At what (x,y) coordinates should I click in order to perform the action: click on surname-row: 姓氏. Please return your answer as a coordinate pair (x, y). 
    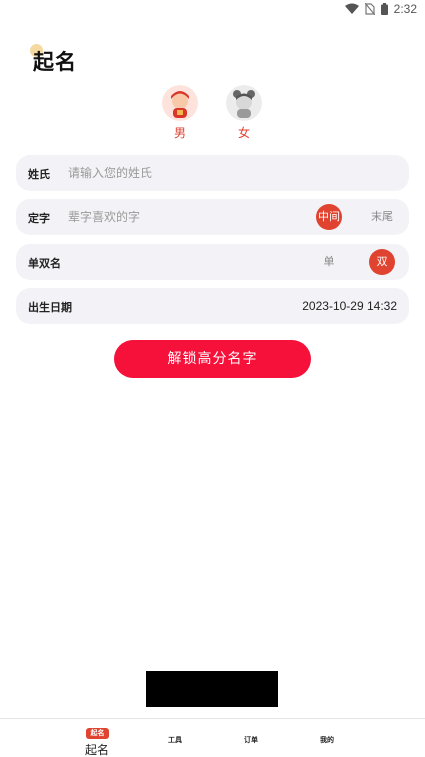
    Looking at the image, I should click on (212, 173).